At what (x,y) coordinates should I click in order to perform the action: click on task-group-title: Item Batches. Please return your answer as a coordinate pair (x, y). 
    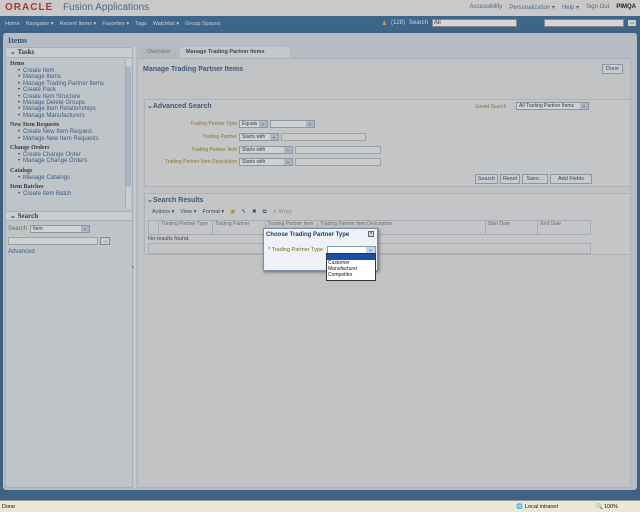
    Looking at the image, I should click on (27, 187).